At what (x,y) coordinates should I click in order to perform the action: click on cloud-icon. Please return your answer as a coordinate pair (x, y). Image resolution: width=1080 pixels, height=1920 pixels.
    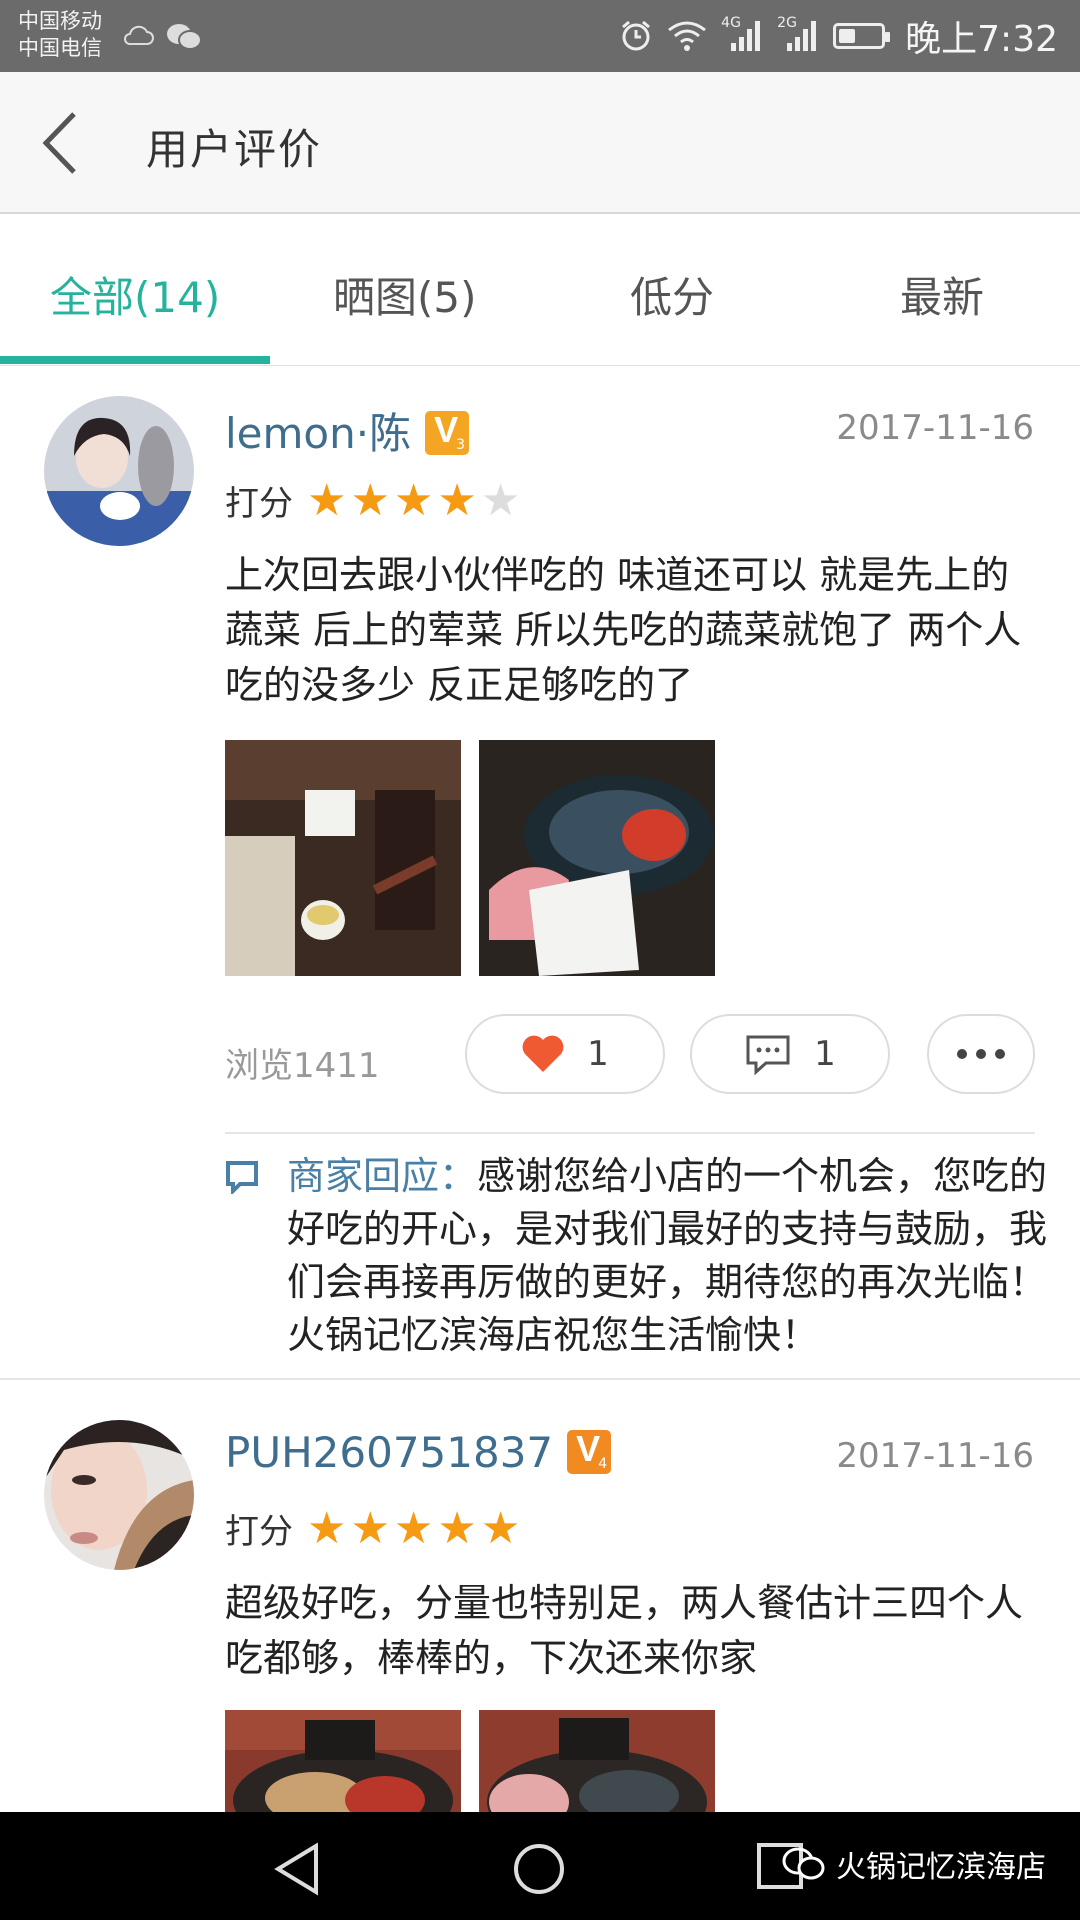
    Looking at the image, I should click on (139, 35).